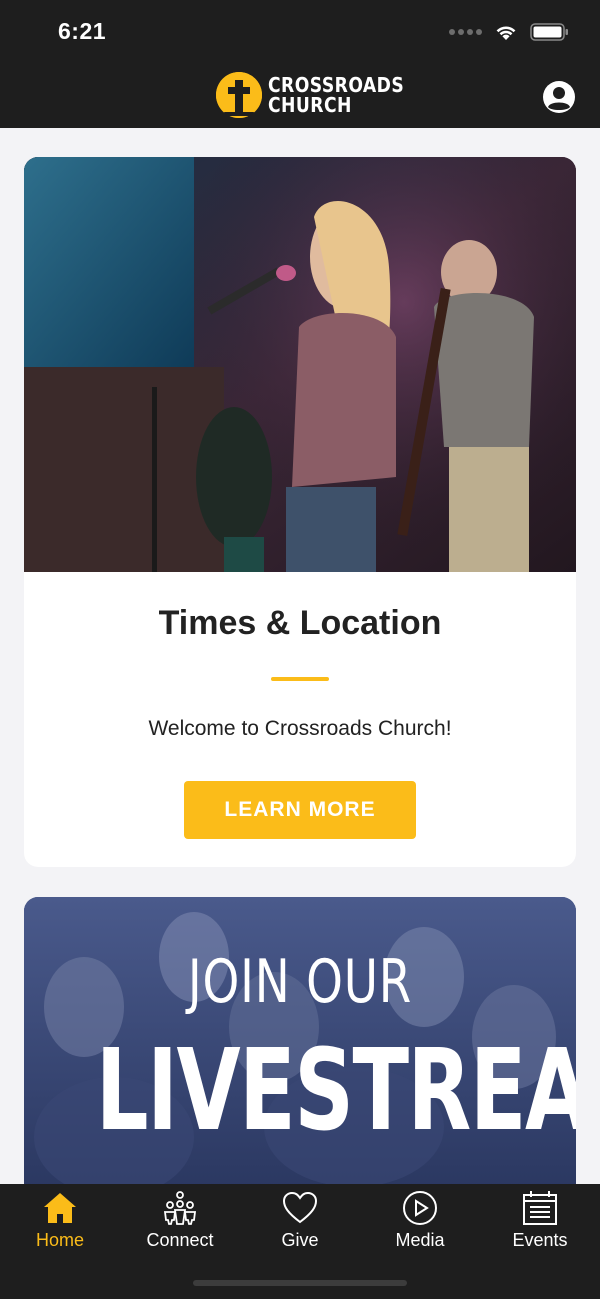 This screenshot has height=1299, width=600. What do you see at coordinates (300, 64) in the screenshot?
I see `top-bar: 6:21 CROSSROADS CHURCH` at bounding box center [300, 64].